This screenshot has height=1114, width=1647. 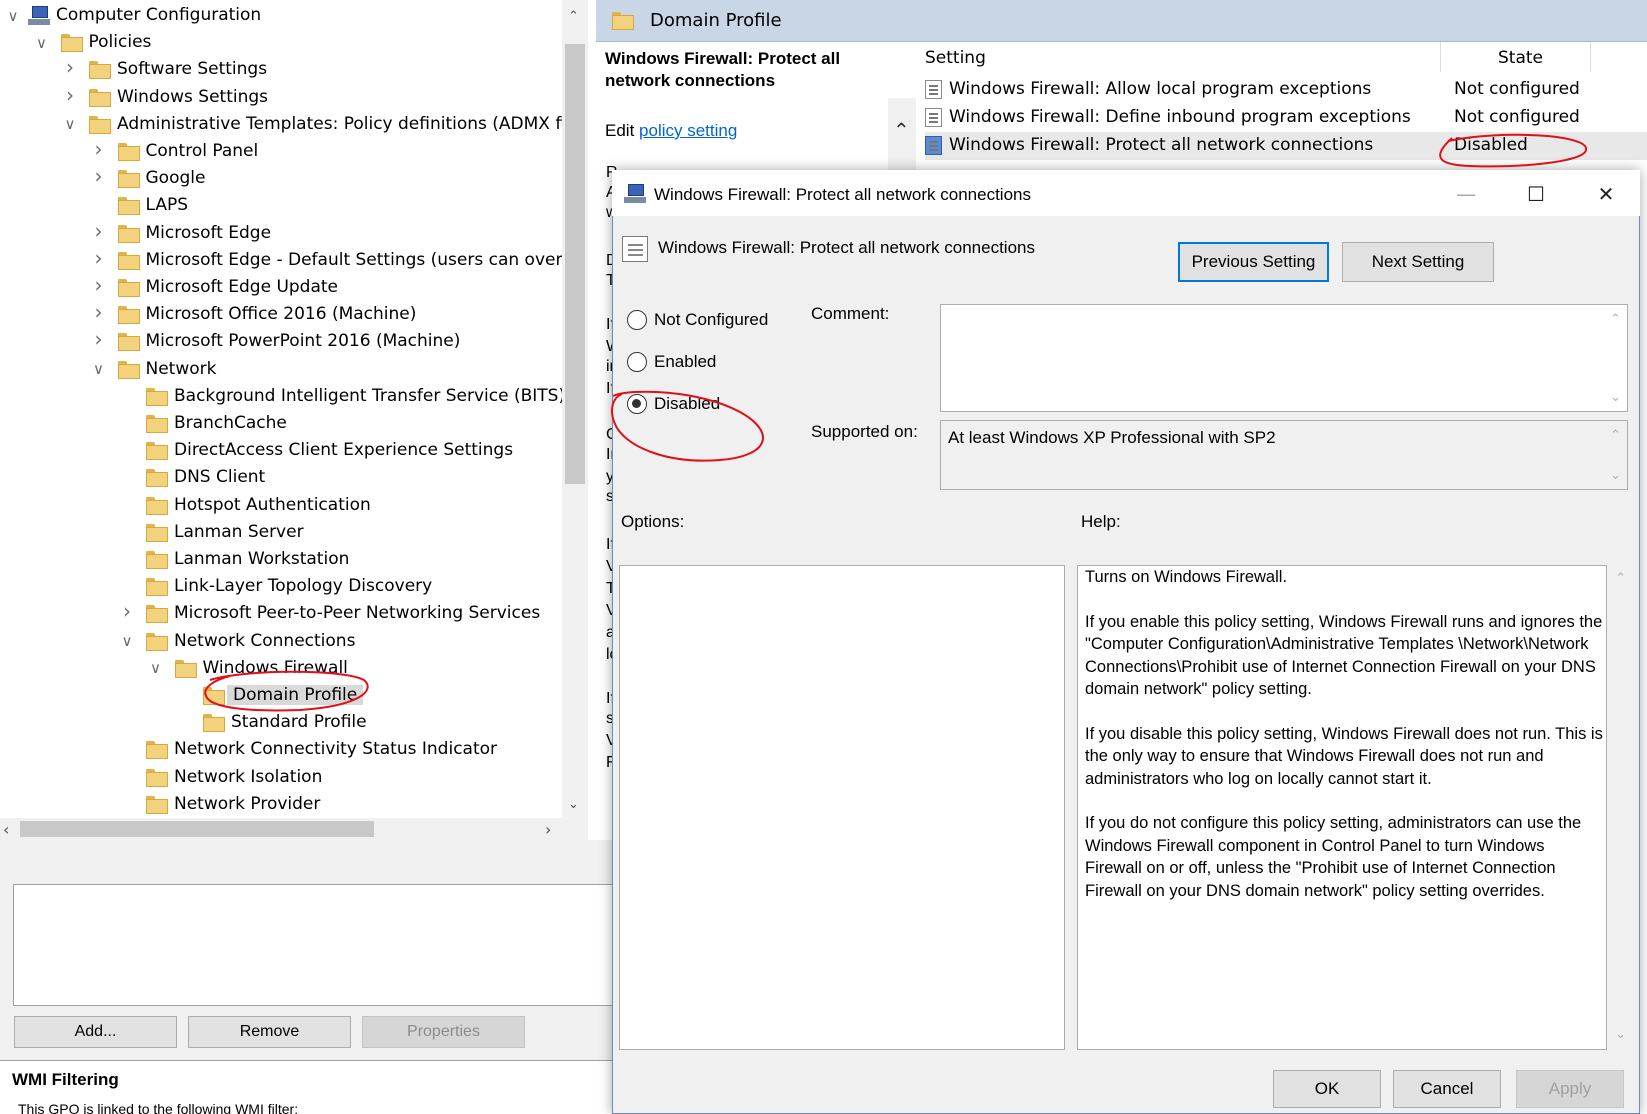 What do you see at coordinates (280, 314) in the screenshot?
I see `tree-item: › Microsoft Office 2016 (Machine)` at bounding box center [280, 314].